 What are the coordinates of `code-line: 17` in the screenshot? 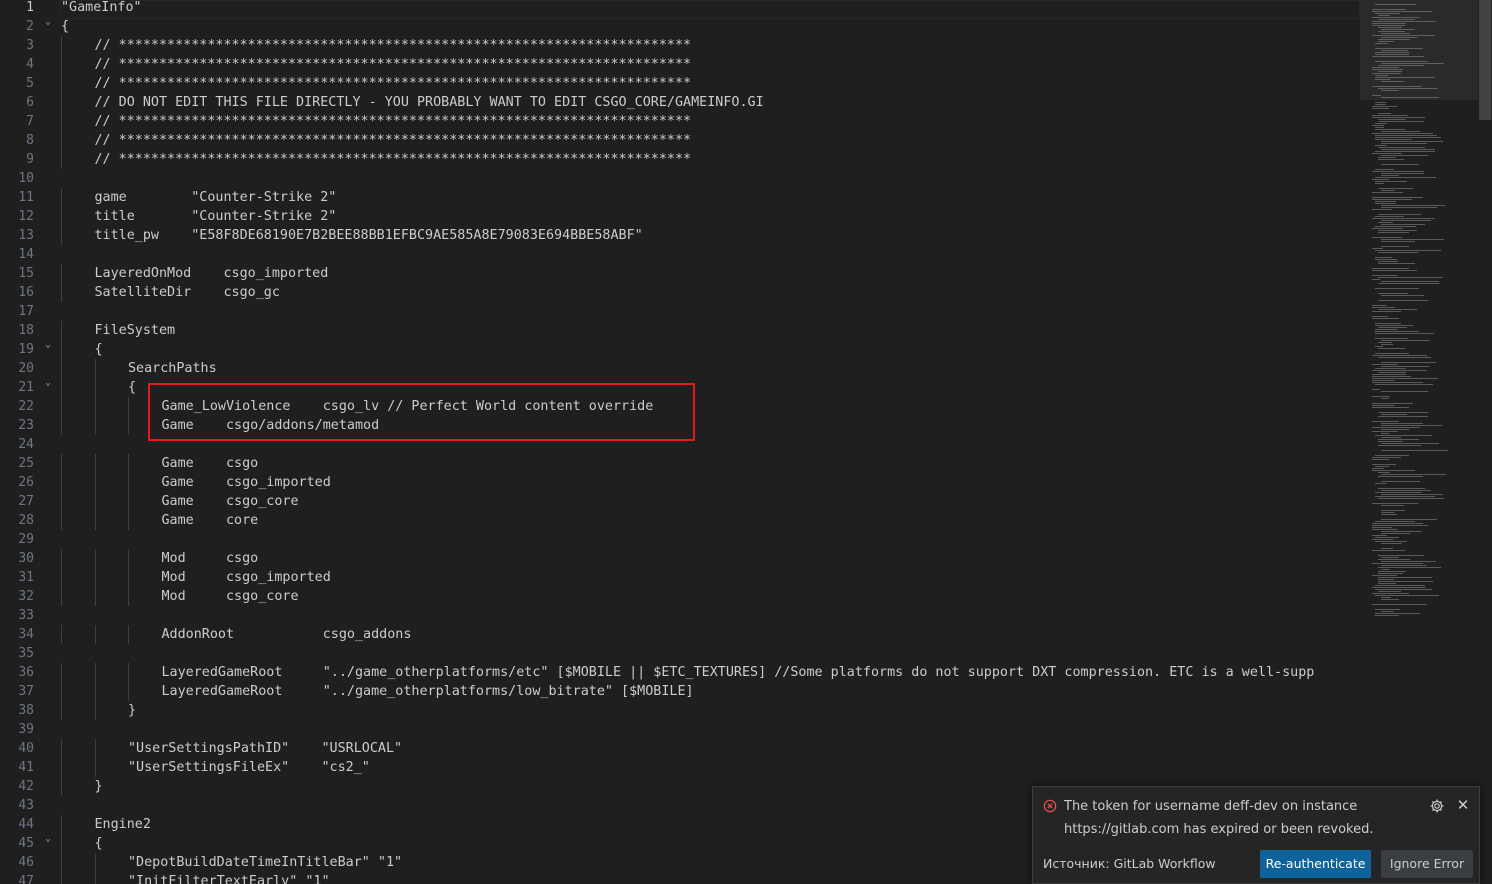 It's located at (680, 311).